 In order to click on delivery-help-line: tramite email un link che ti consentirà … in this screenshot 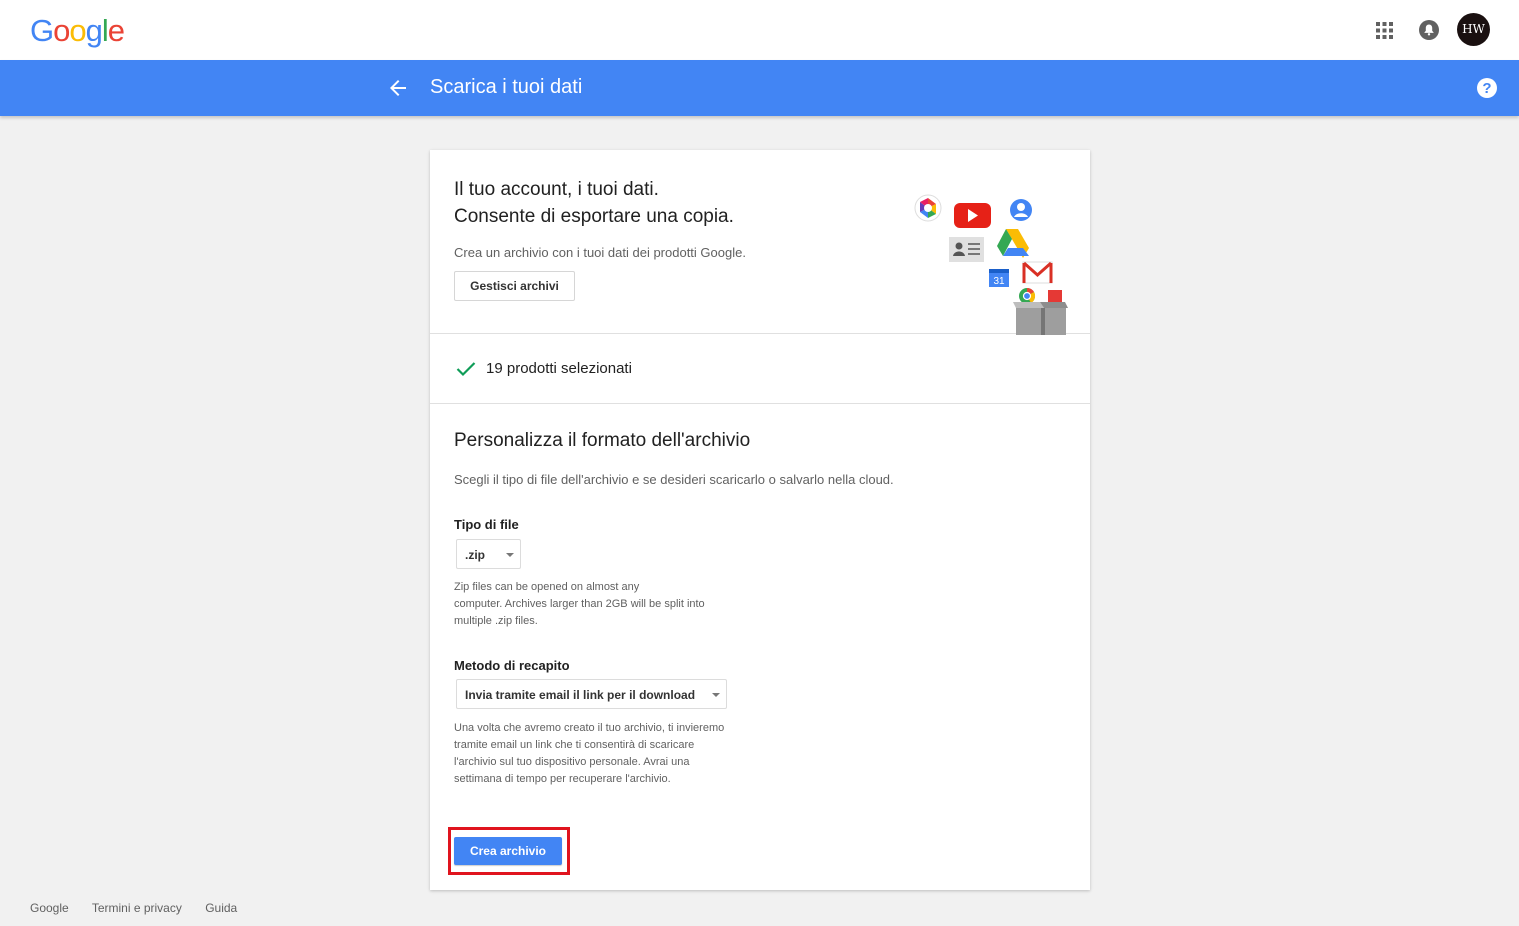, I will do `click(574, 745)`.